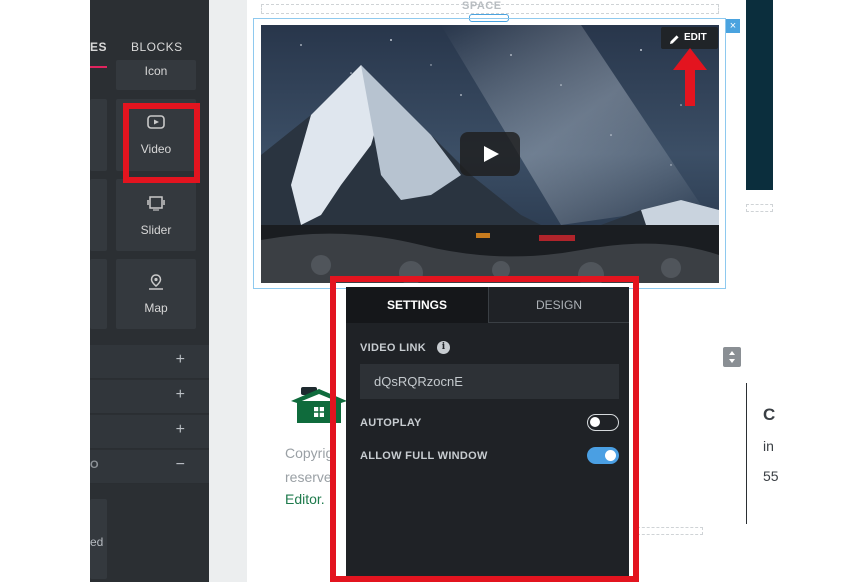 The image size is (862, 582). Describe the element at coordinates (733, 26) in the screenshot. I see `close-icon: ×` at that location.